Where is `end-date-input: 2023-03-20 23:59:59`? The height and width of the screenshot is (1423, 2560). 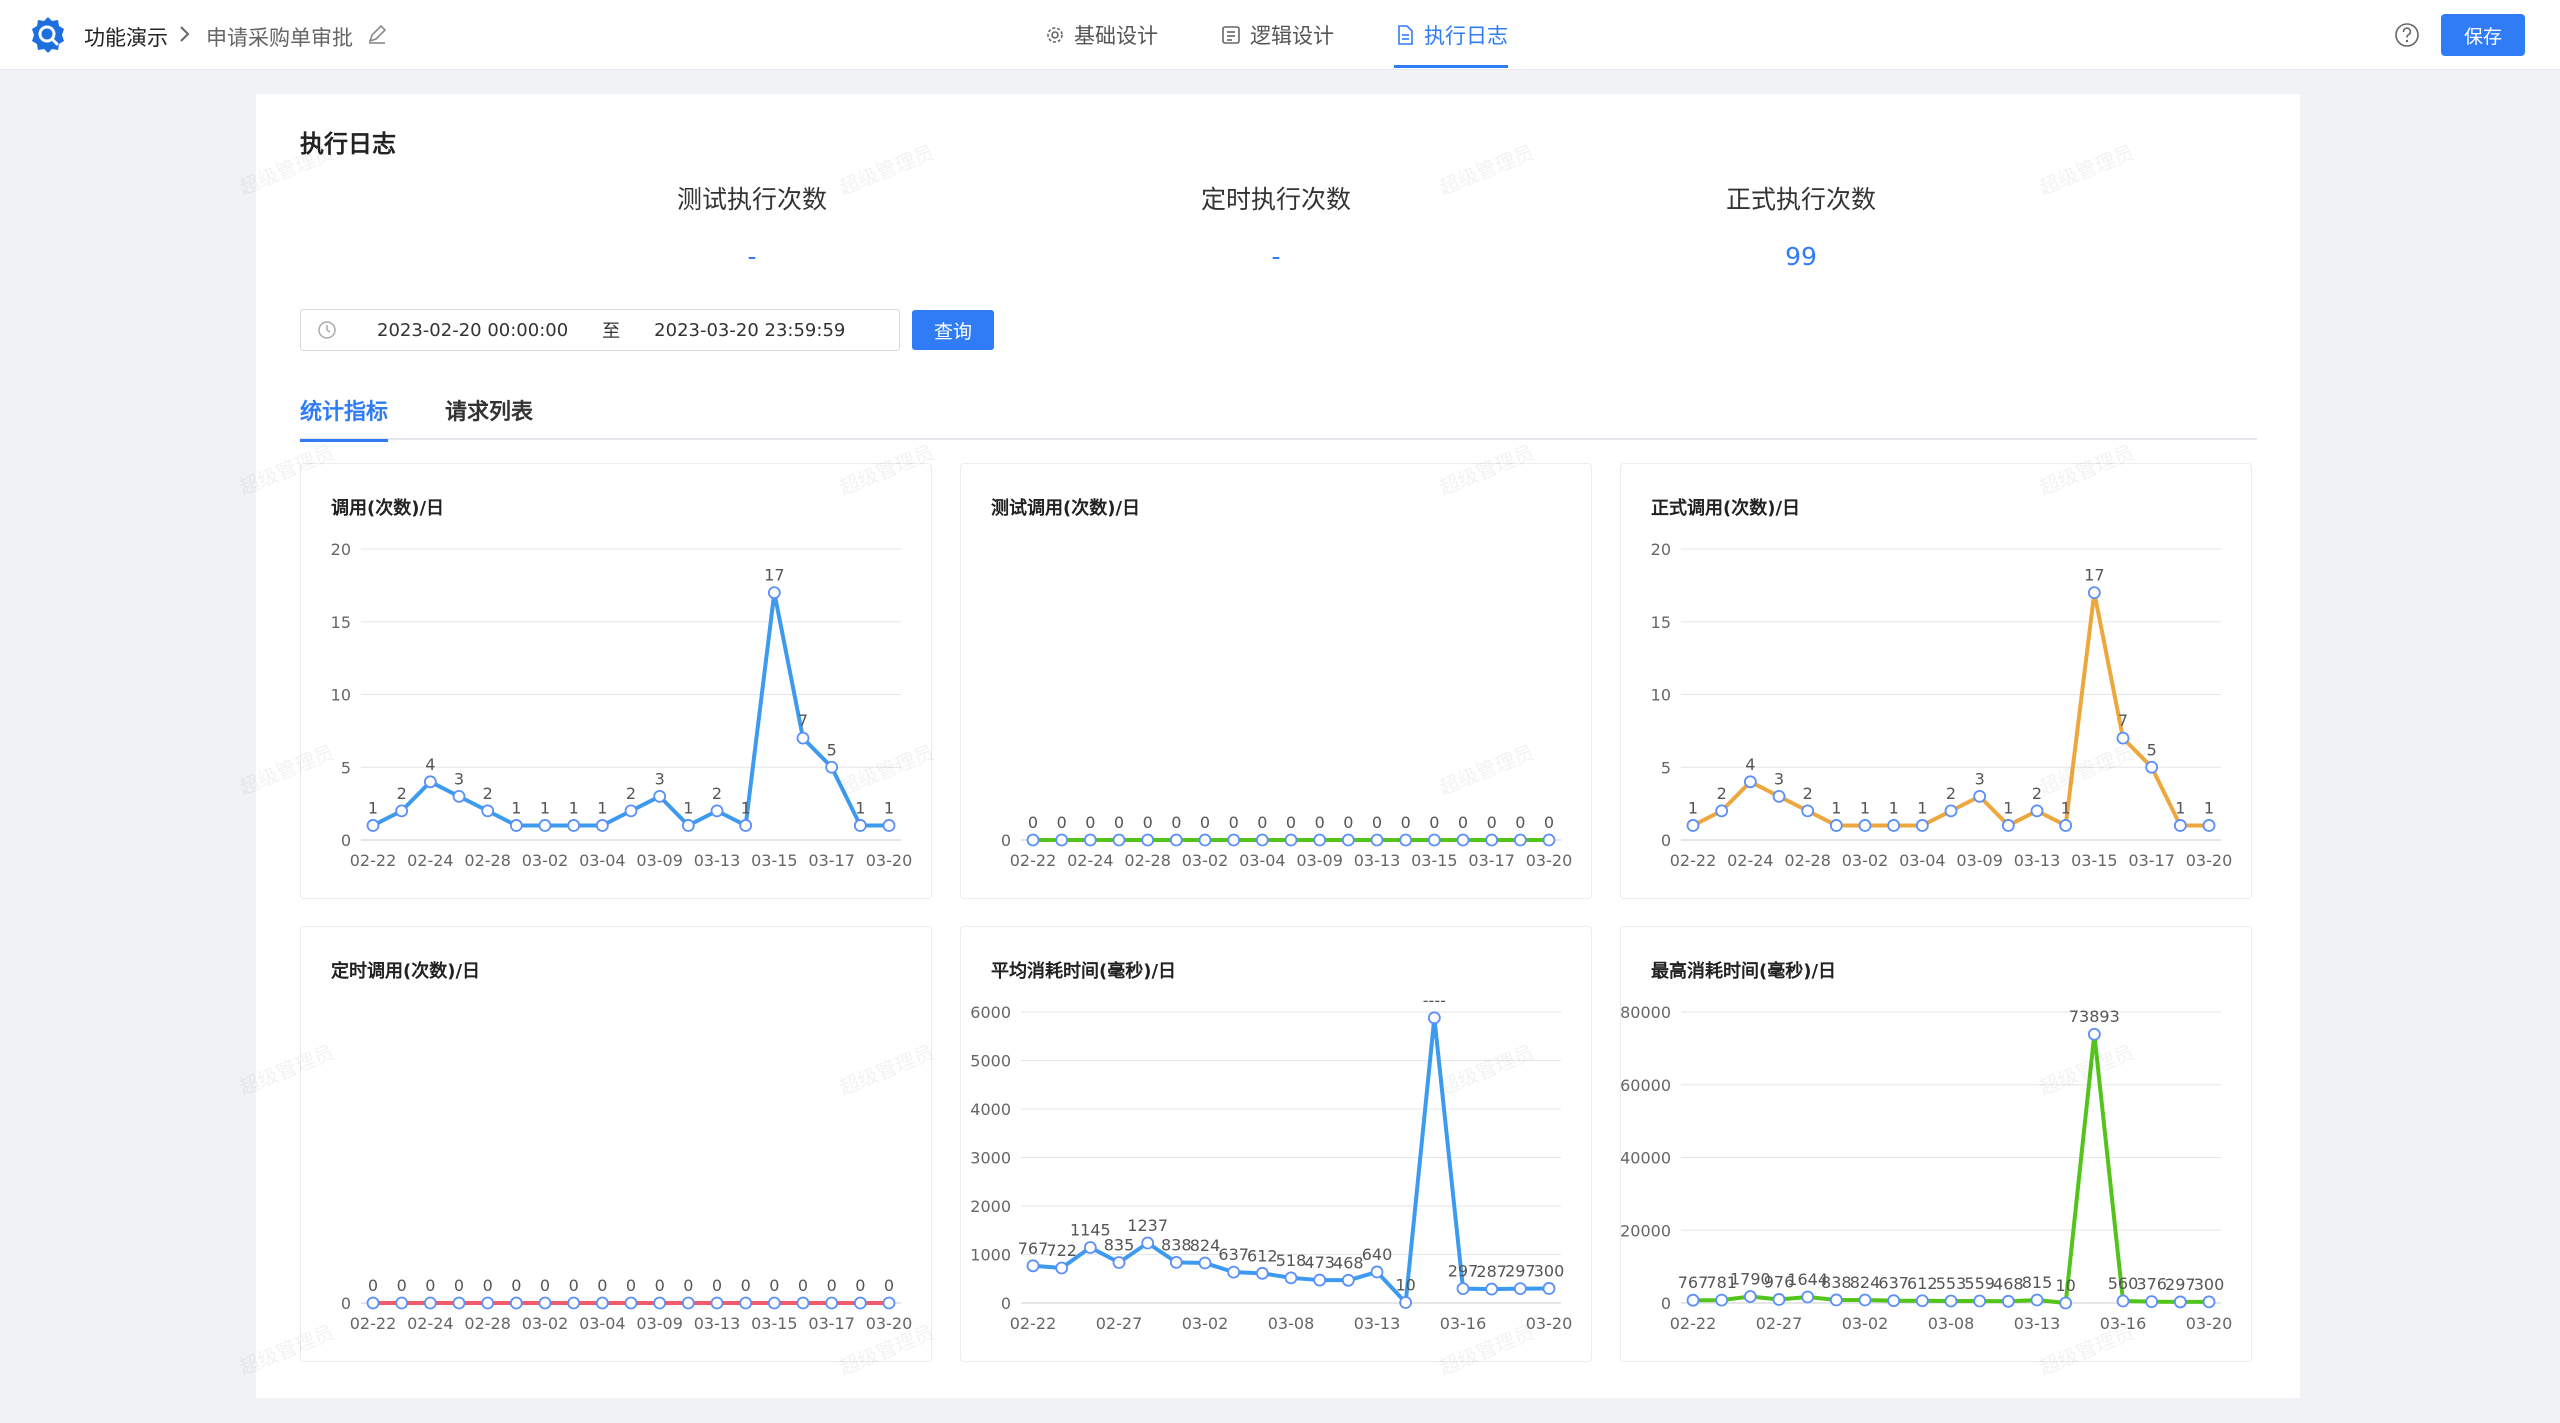 end-date-input: 2023-03-20 23:59:59 is located at coordinates (749, 330).